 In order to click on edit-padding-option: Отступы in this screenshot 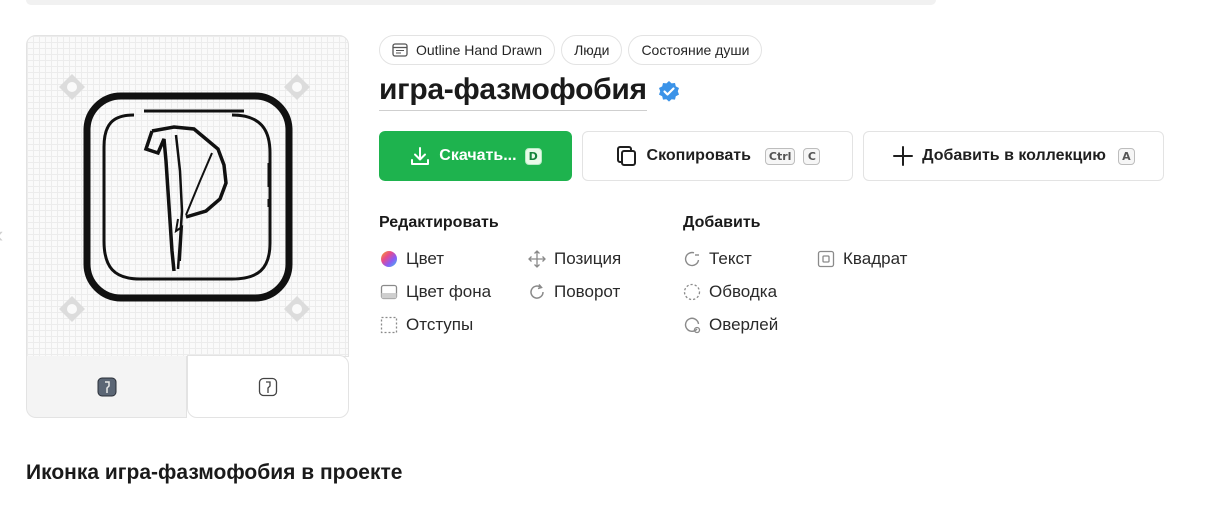, I will do `click(426, 325)`.